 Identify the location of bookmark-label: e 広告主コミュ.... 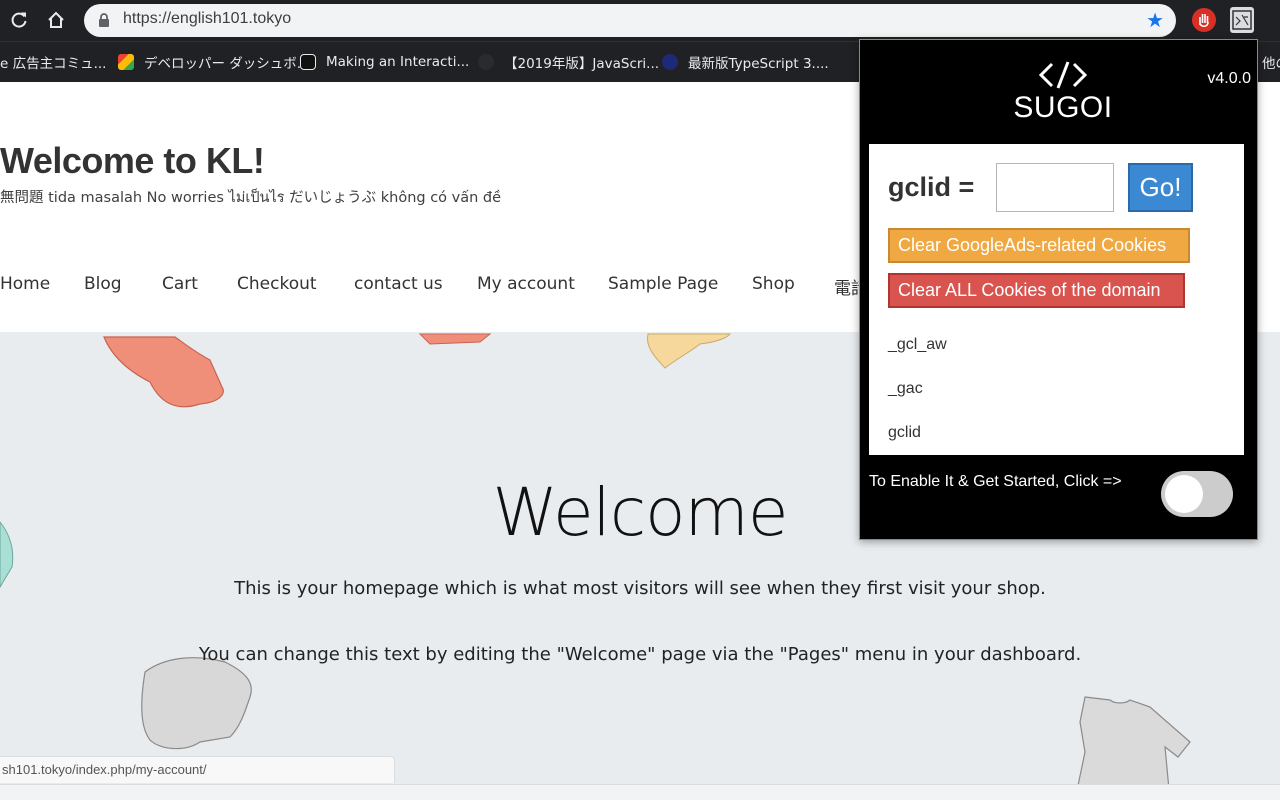
(53, 64).